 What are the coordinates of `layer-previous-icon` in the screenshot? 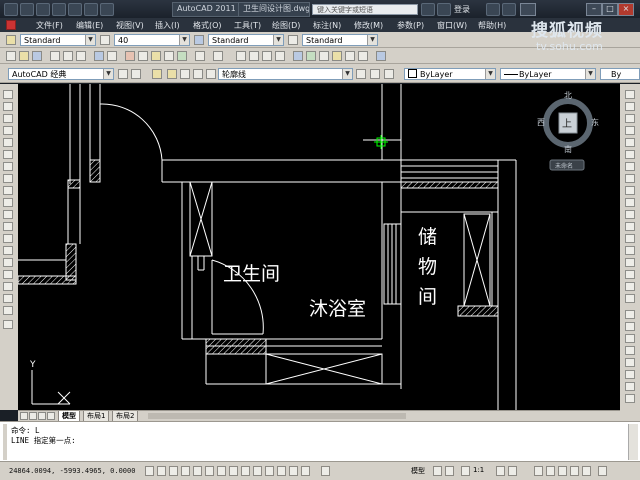 It's located at (375, 74).